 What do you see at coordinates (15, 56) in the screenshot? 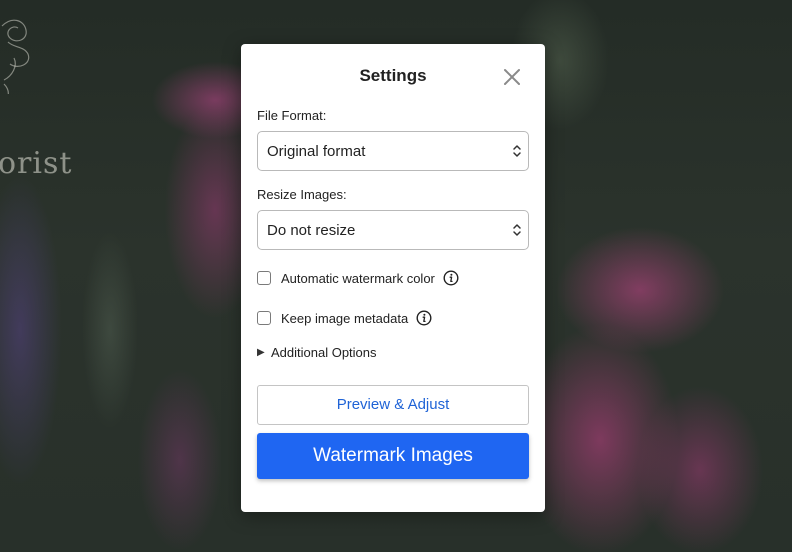
I see `brand-logo-icon` at bounding box center [15, 56].